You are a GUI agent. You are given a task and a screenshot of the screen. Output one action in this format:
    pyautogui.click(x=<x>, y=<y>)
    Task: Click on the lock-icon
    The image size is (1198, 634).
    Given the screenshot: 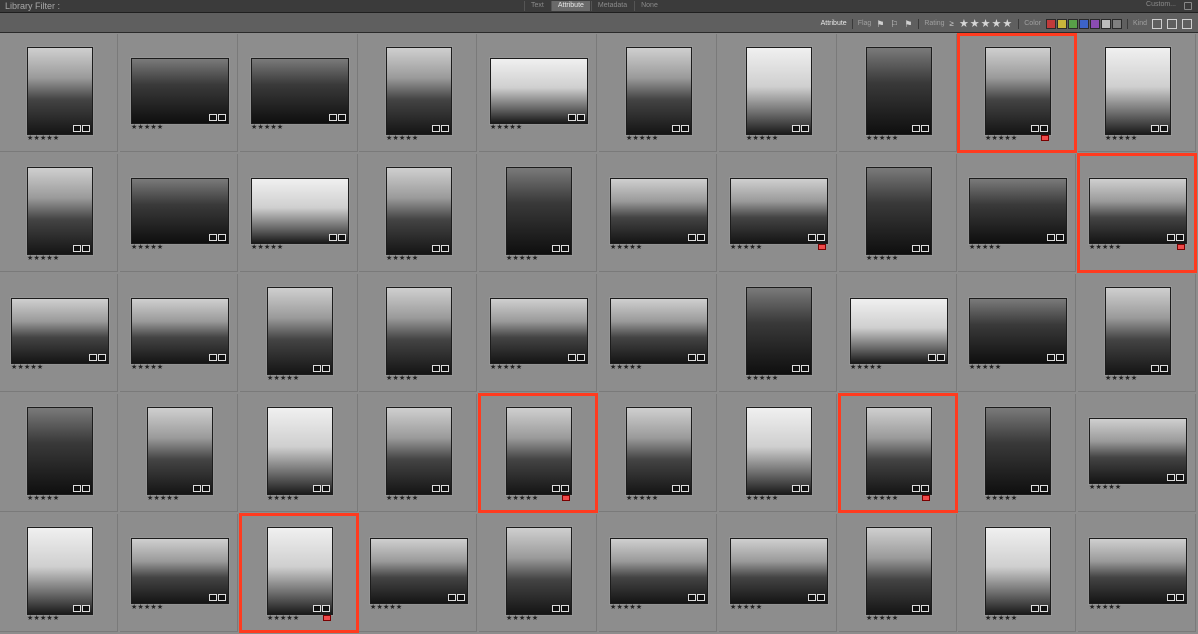 What is the action you would take?
    pyautogui.click(x=1188, y=6)
    